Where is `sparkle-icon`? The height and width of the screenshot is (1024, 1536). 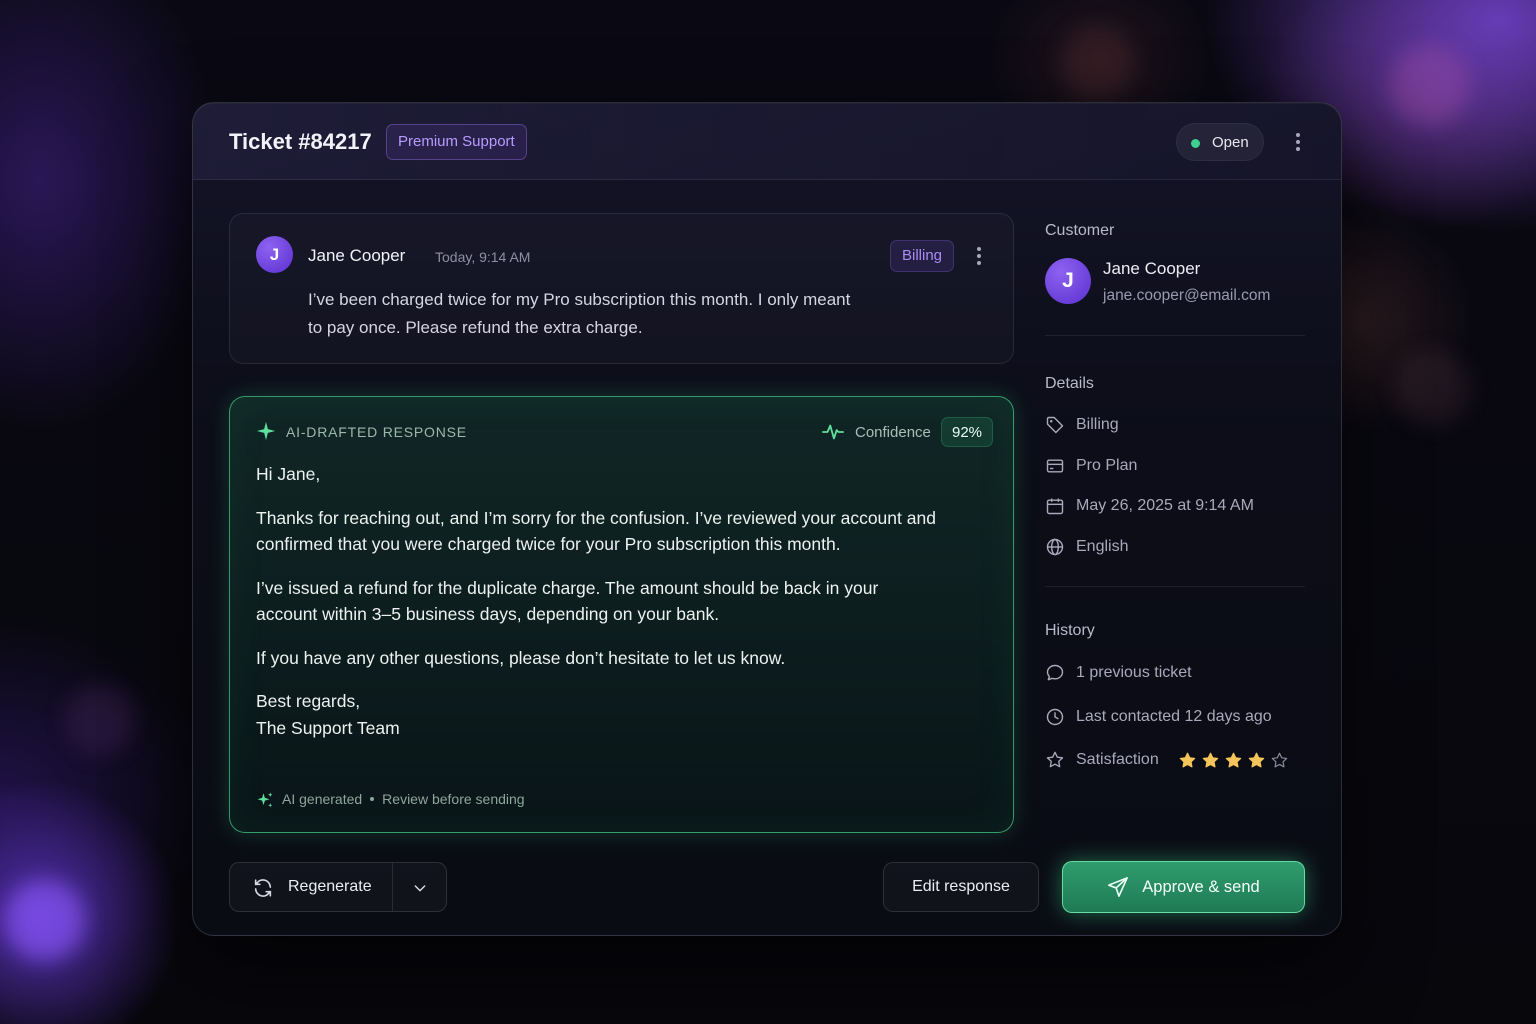
sparkle-icon is located at coordinates (266, 431).